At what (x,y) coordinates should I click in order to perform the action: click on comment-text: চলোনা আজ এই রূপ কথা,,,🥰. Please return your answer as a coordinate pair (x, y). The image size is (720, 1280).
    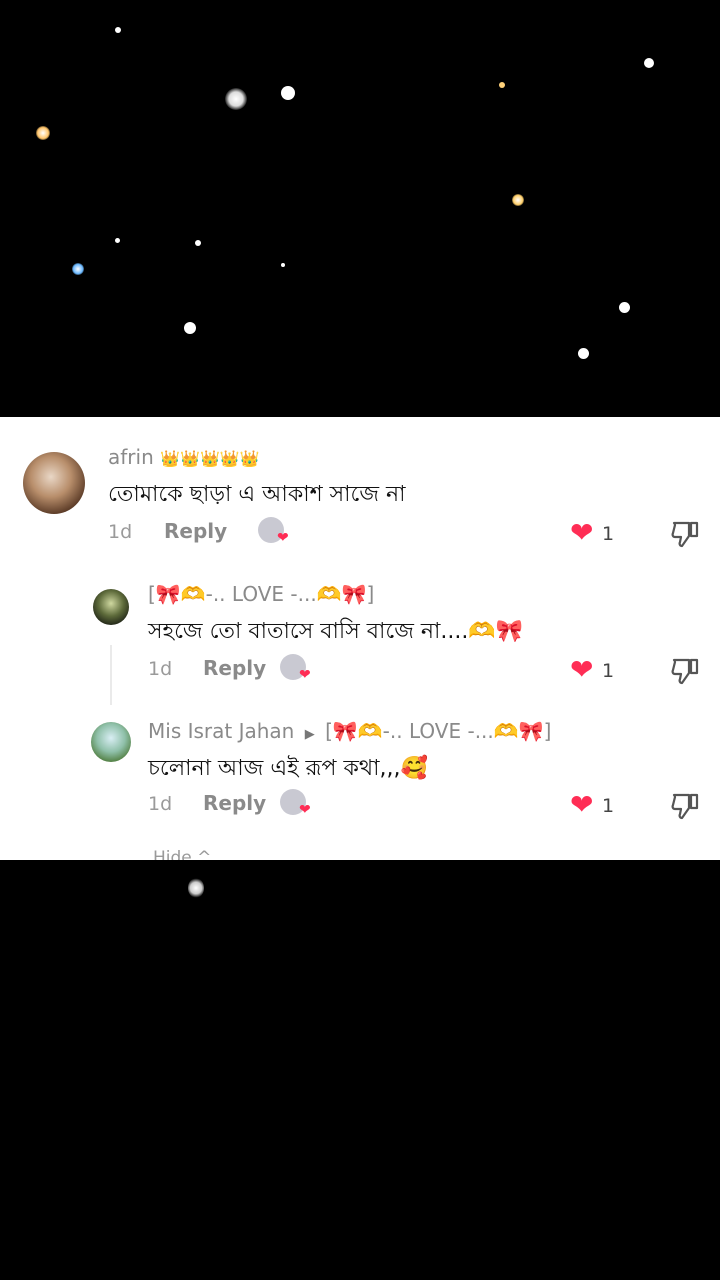
    Looking at the image, I should click on (288, 768).